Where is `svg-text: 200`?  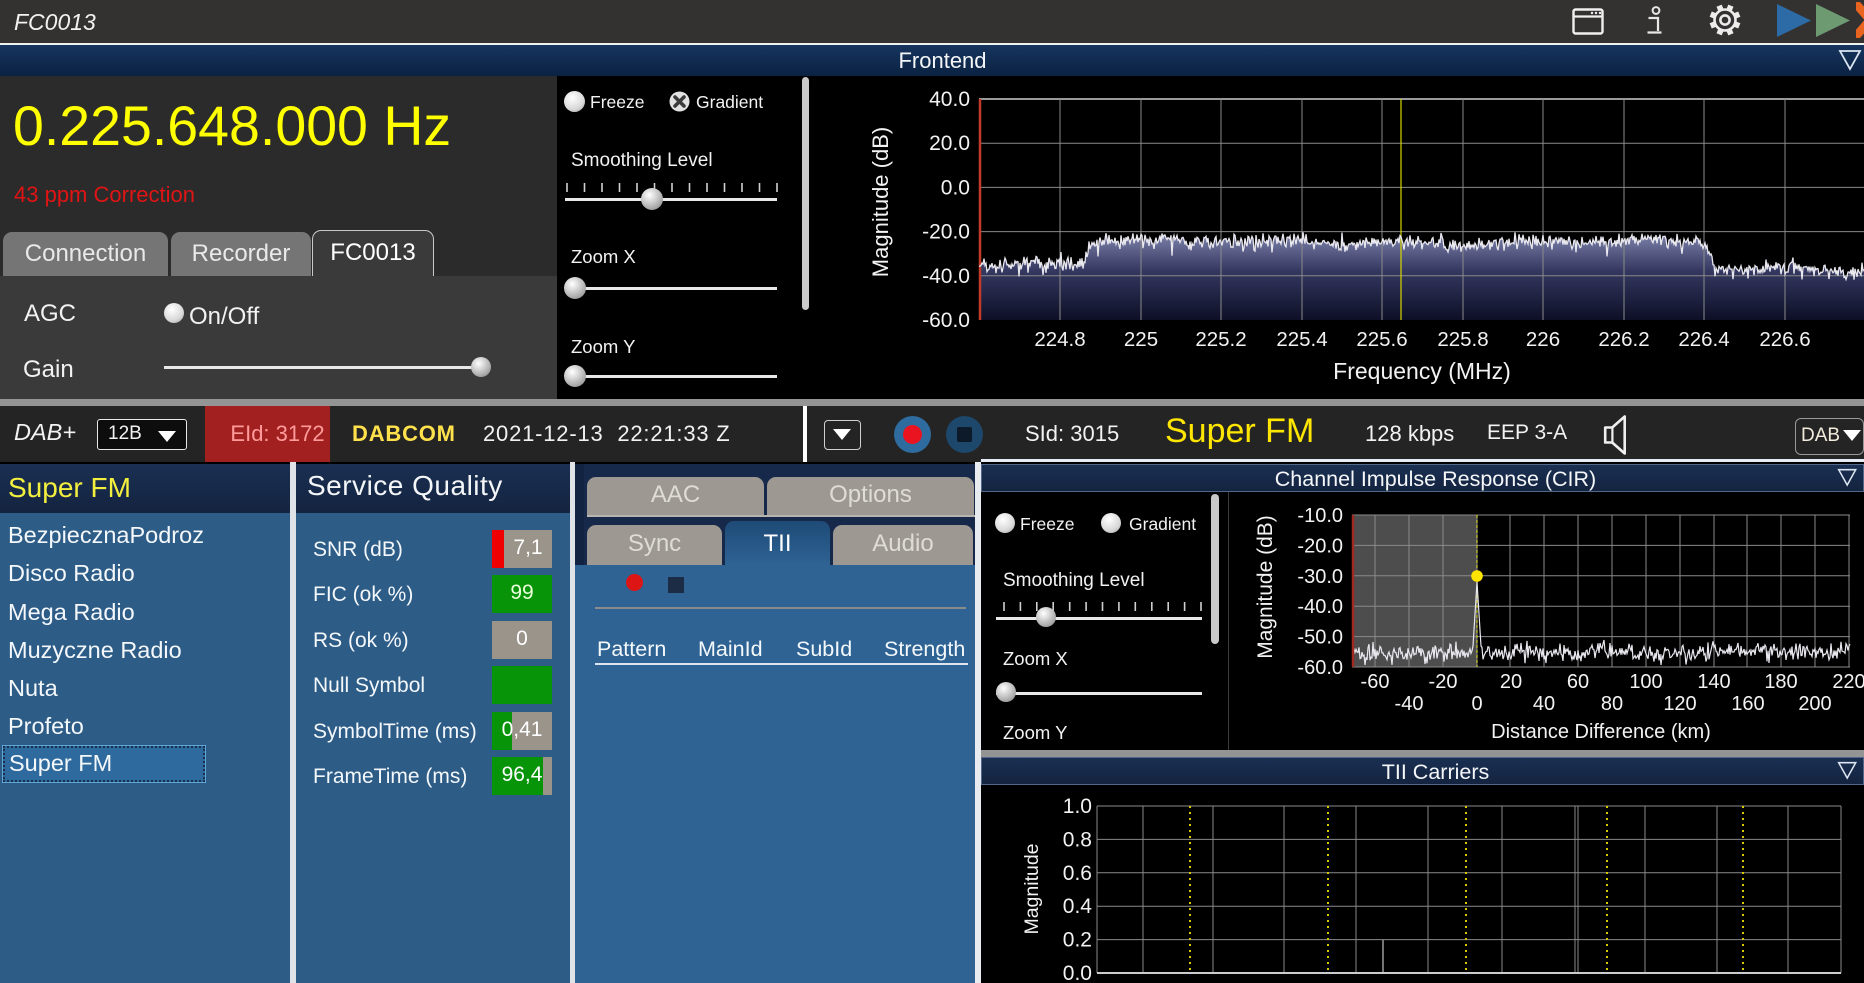
svg-text: 200 is located at coordinates (1814, 704).